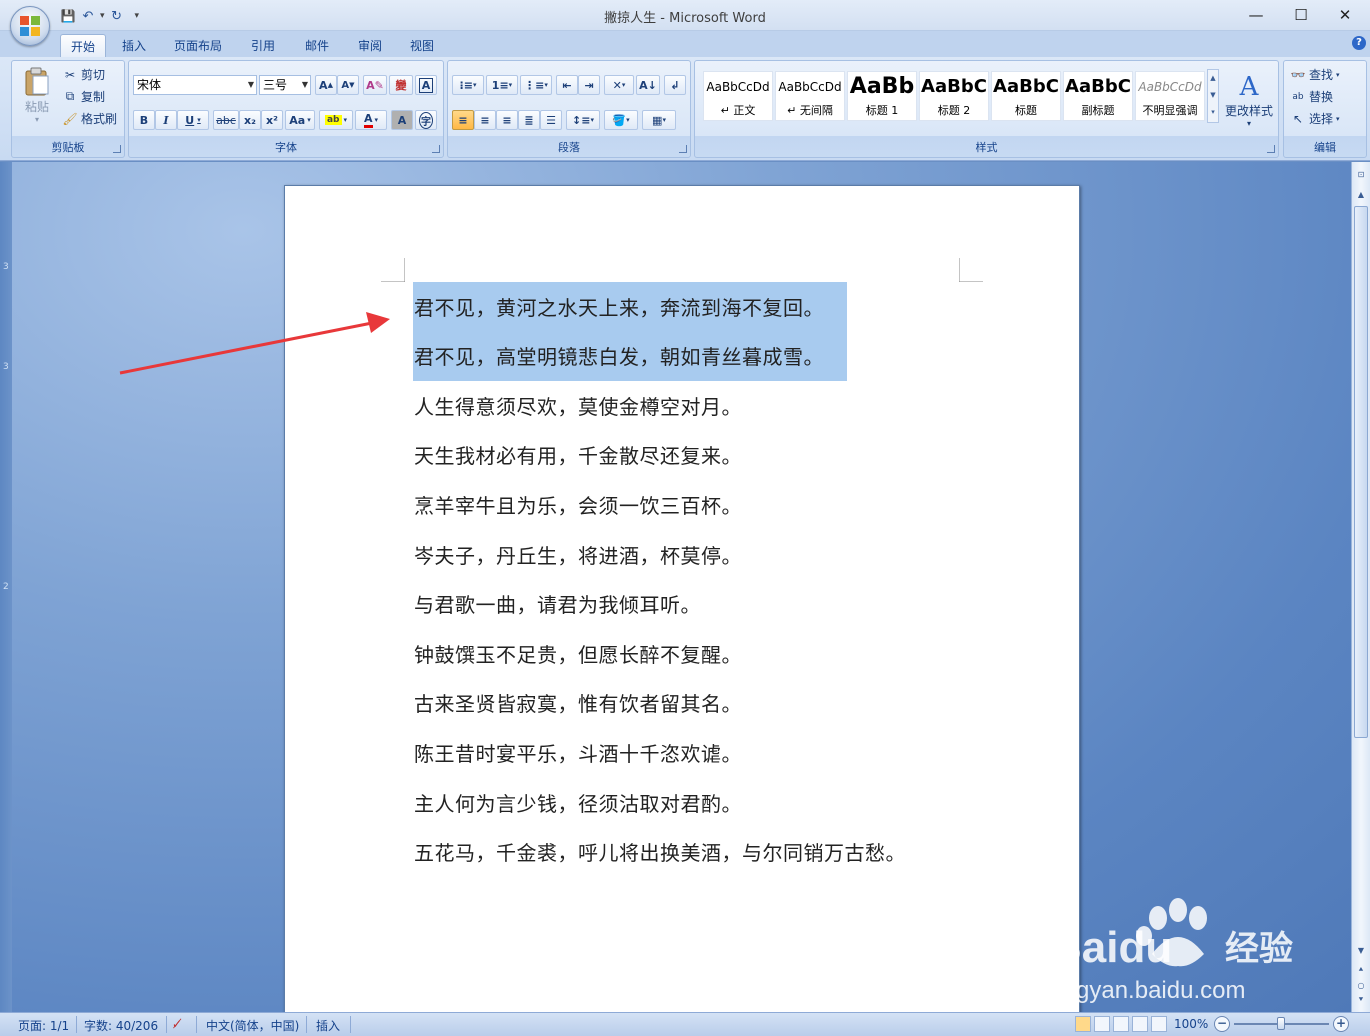 This screenshot has height=1036, width=1370. I want to click on change-styles-button: A 更改样式 ▾, so click(1249, 100).